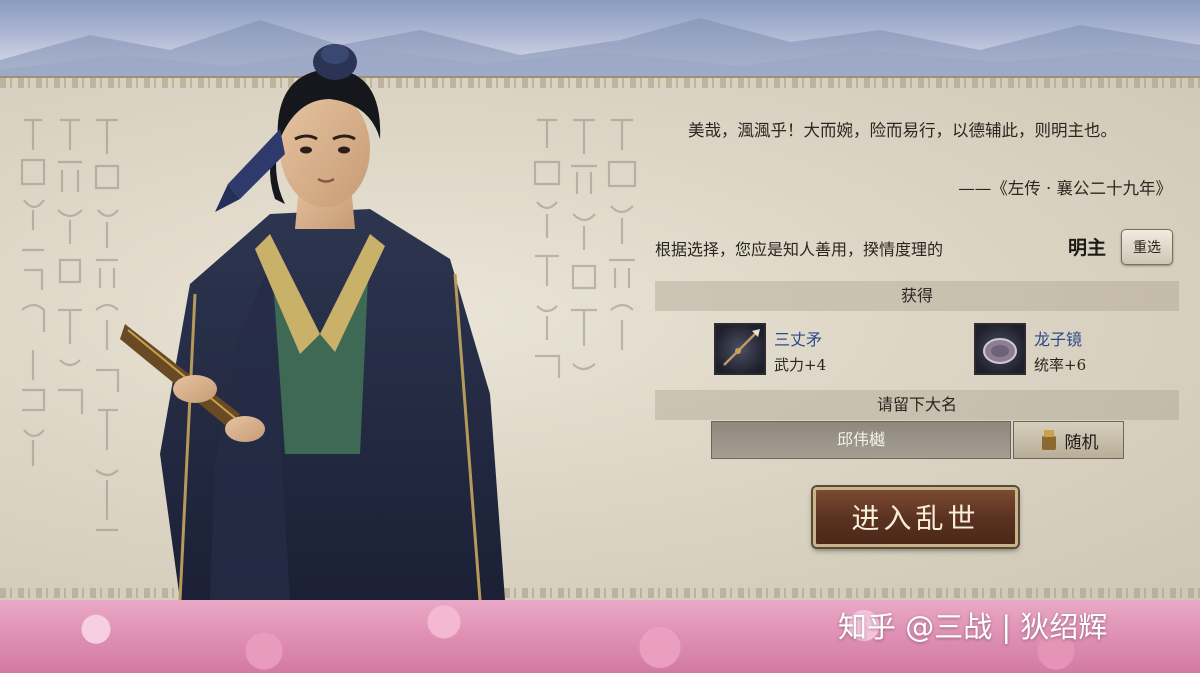 This screenshot has height=673, width=1200. What do you see at coordinates (1147, 247) in the screenshot?
I see `reselect-button: 重选` at bounding box center [1147, 247].